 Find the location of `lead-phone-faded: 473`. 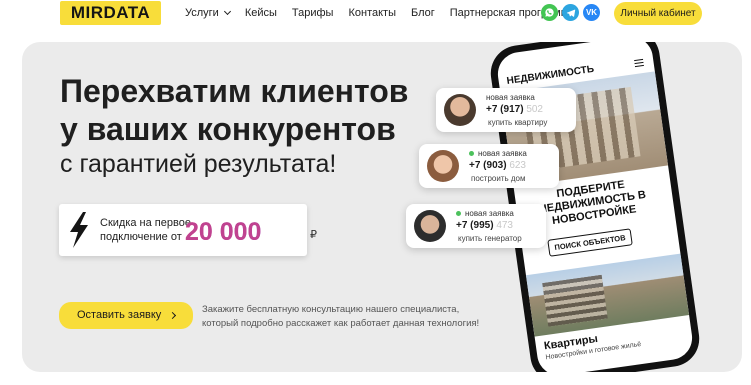

lead-phone-faded: 473 is located at coordinates (504, 225).